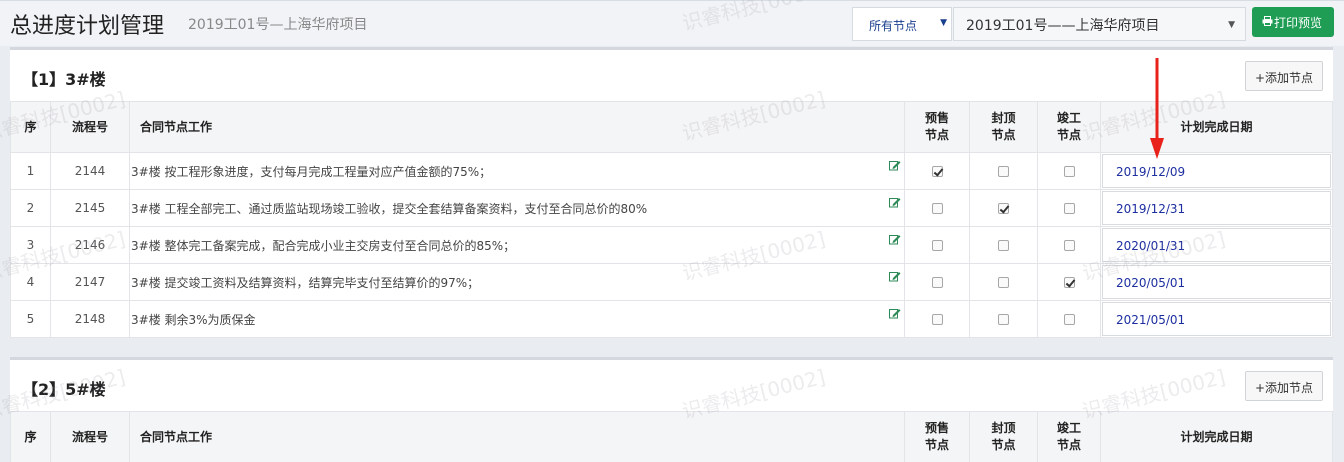  I want to click on plan-date-input: 2020/01/31, so click(1216, 245).